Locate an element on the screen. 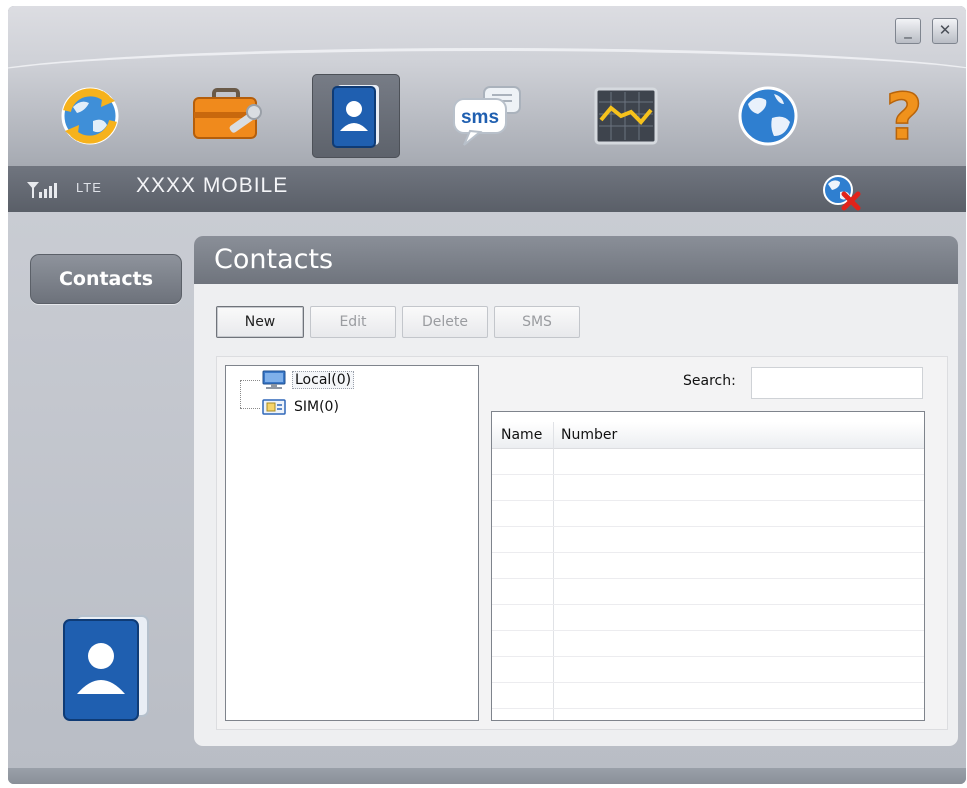 This screenshot has width=967, height=788. tree-item-sim: SIM(0) is located at coordinates (300, 407).